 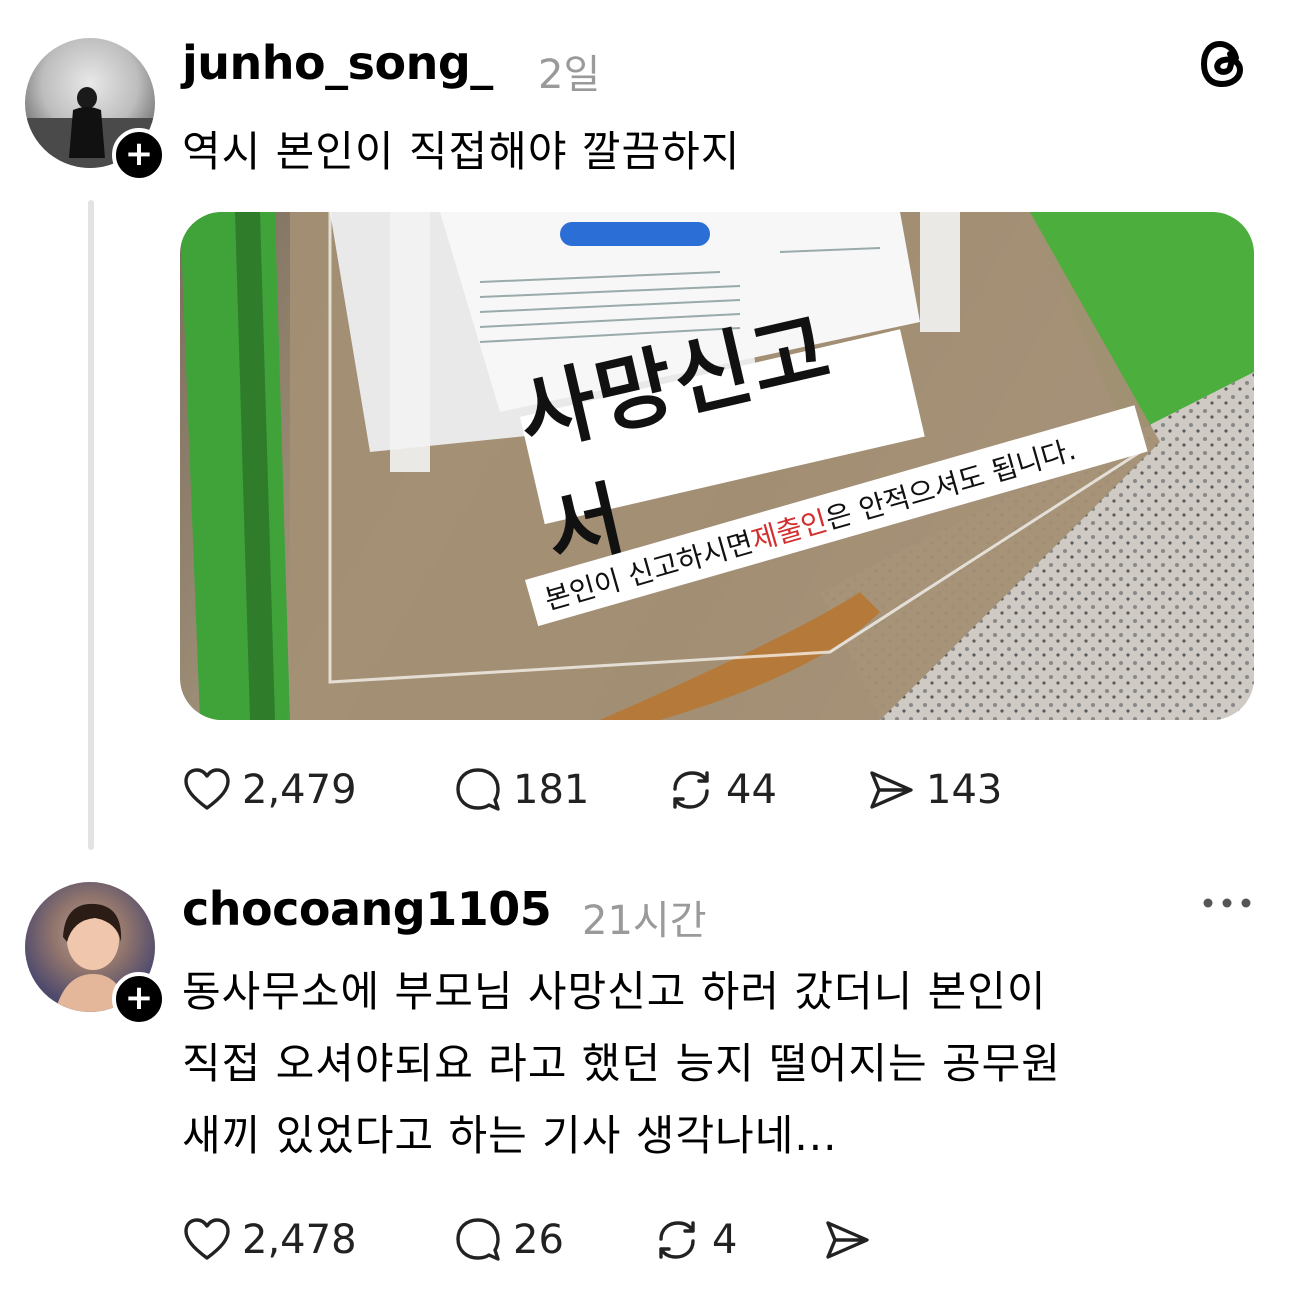 What do you see at coordinates (91, 525) in the screenshot?
I see `thread-line` at bounding box center [91, 525].